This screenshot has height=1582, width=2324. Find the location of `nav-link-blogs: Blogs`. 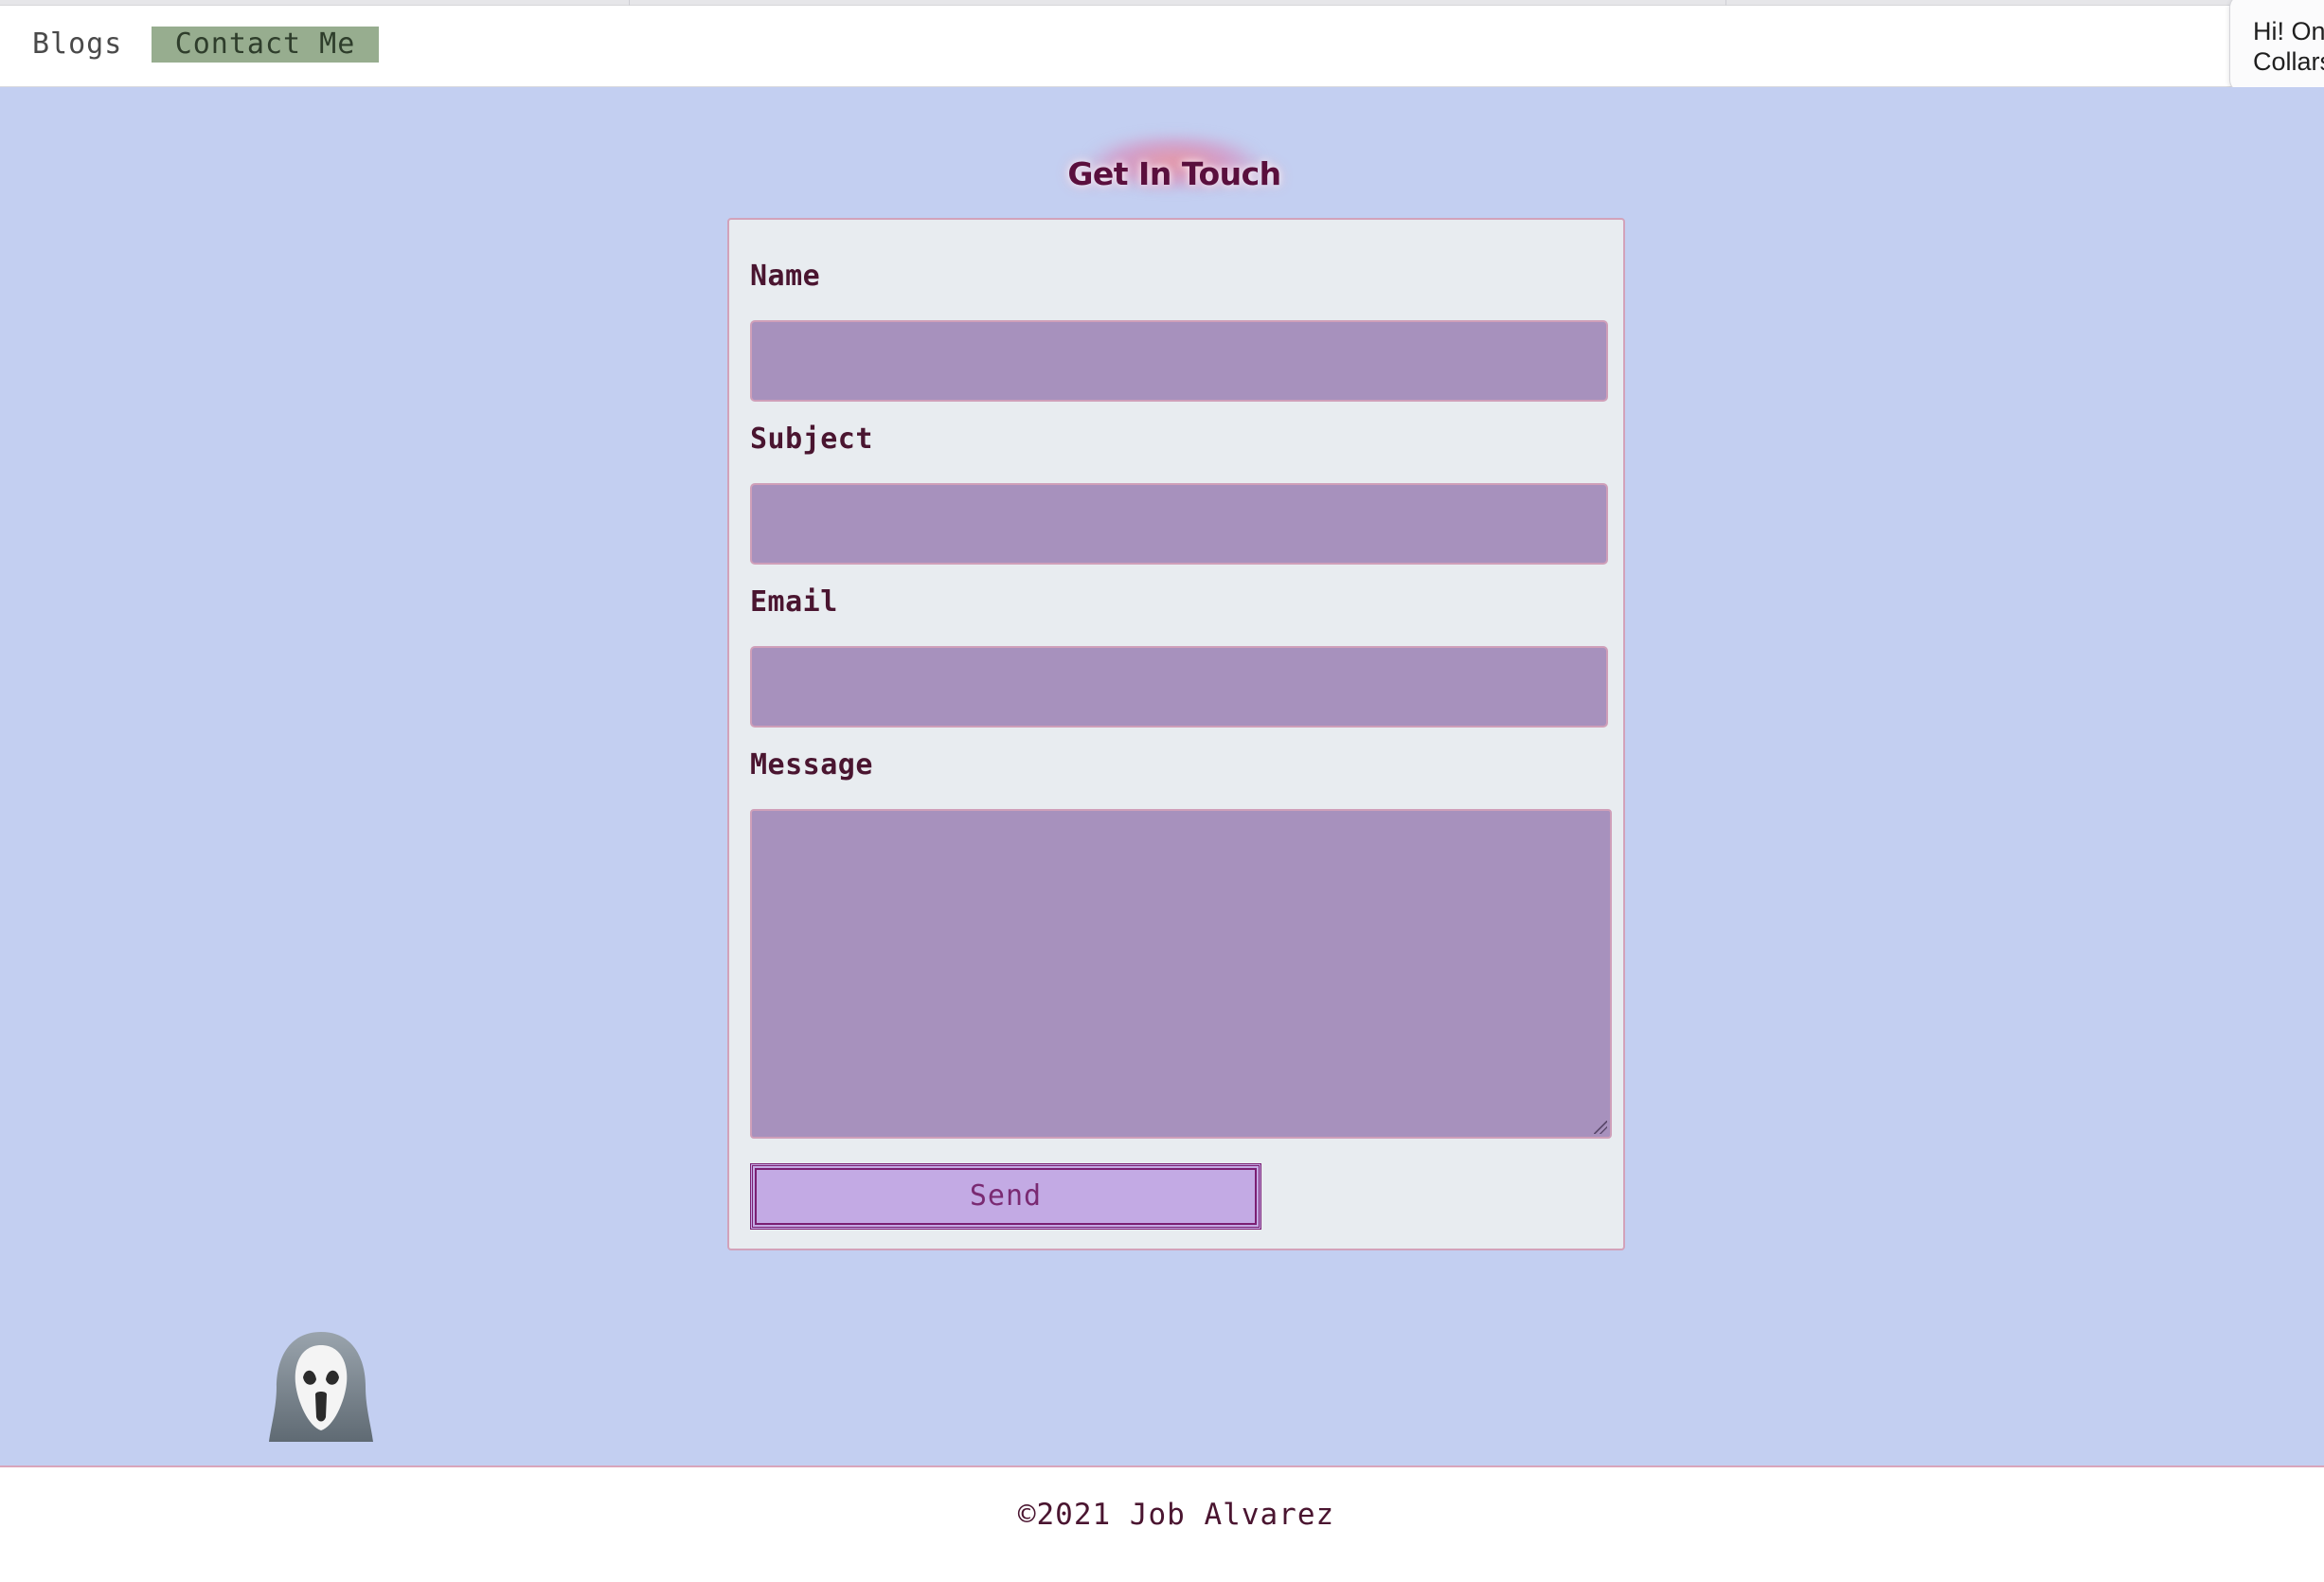

nav-link-blogs: Blogs is located at coordinates (77, 45).